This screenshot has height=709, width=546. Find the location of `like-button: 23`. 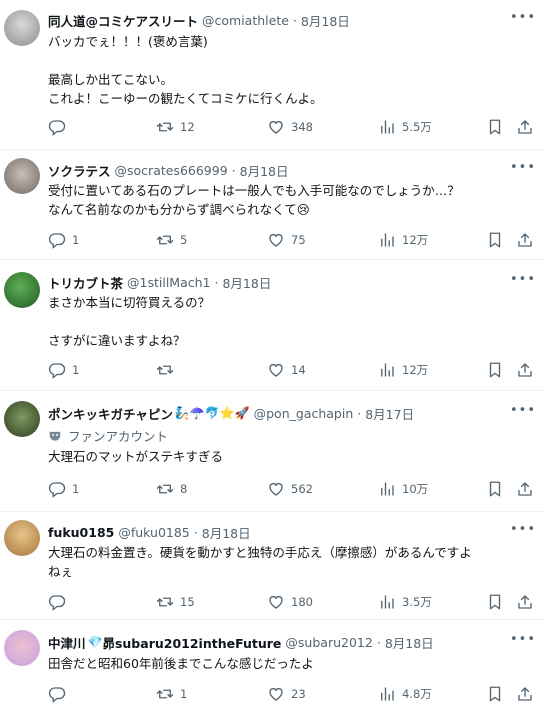

like-button: 23 is located at coordinates (286, 694).